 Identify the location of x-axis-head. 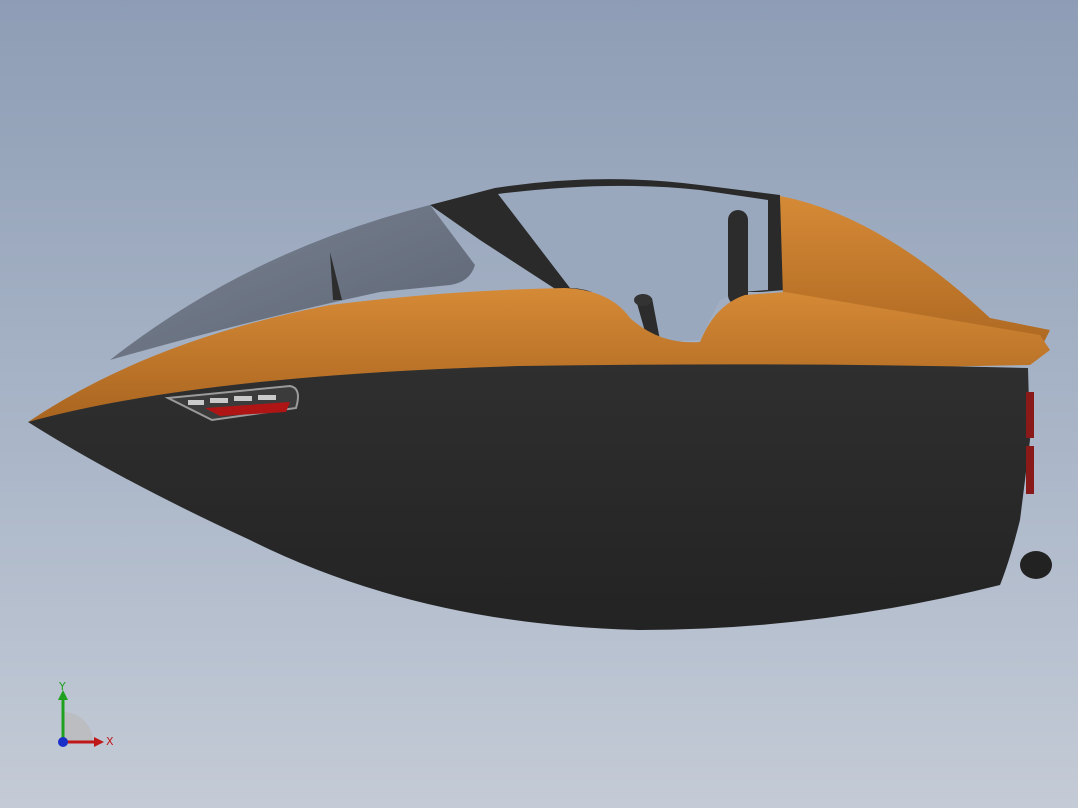
(99, 742).